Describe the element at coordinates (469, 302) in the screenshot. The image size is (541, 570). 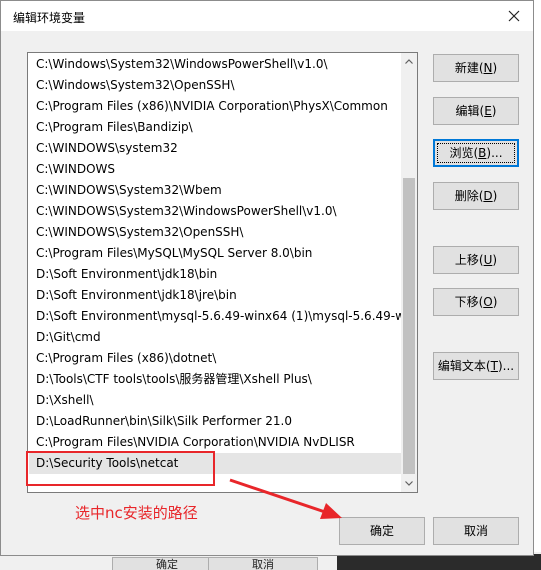
I see `move-down-button-label: 下移(` at that location.